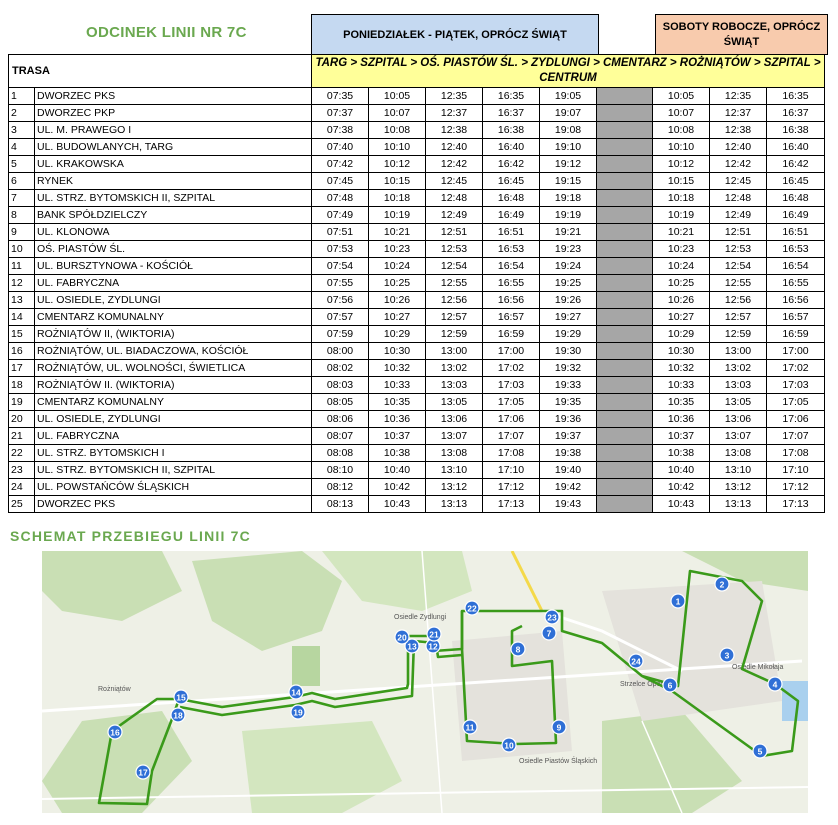 The image size is (838, 825). What do you see at coordinates (795, 113) in the screenshot?
I see `saturday-time: 16:37` at bounding box center [795, 113].